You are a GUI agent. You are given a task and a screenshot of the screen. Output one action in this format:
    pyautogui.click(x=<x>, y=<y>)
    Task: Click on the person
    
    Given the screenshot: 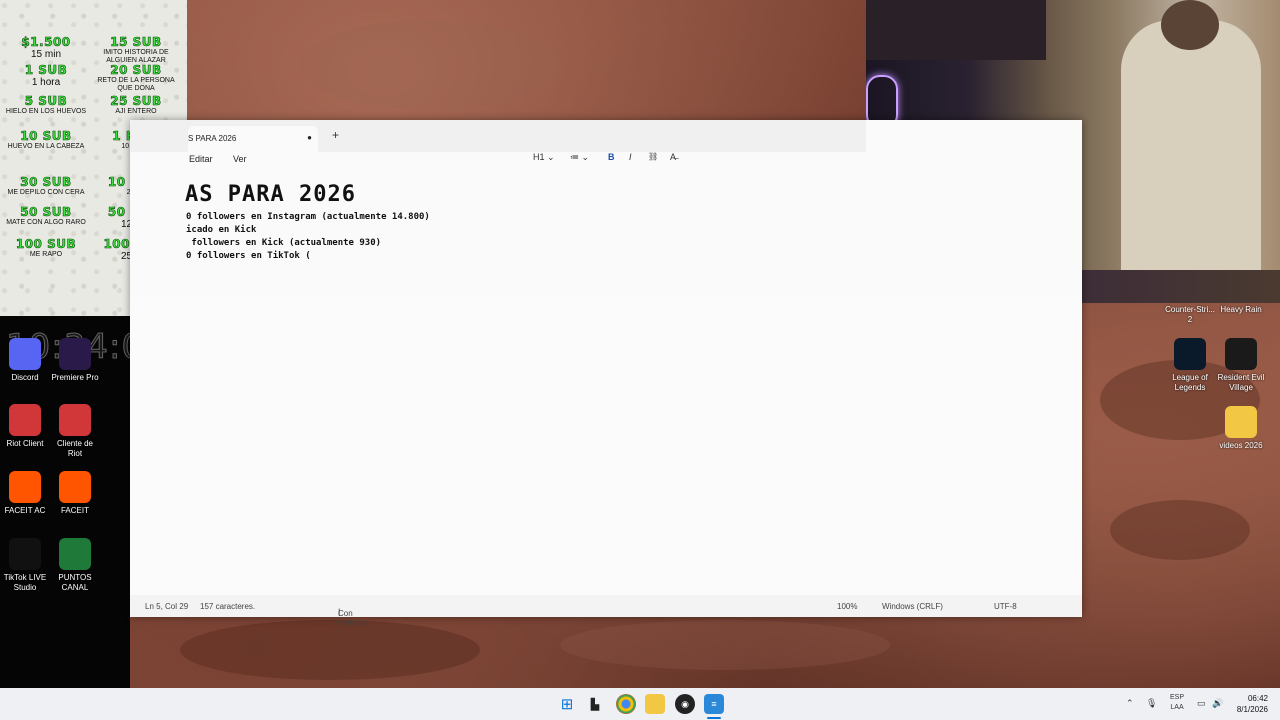 What is the action you would take?
    pyautogui.click(x=1191, y=150)
    